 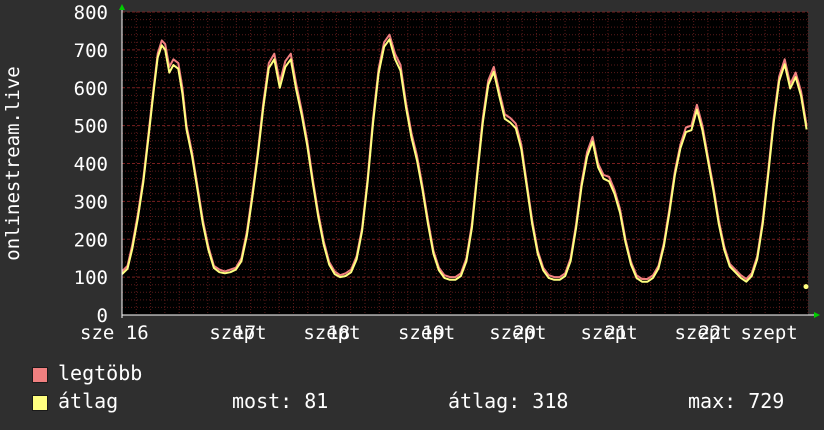 What do you see at coordinates (91, 202) in the screenshot?
I see `y-tick-label: 300` at bounding box center [91, 202].